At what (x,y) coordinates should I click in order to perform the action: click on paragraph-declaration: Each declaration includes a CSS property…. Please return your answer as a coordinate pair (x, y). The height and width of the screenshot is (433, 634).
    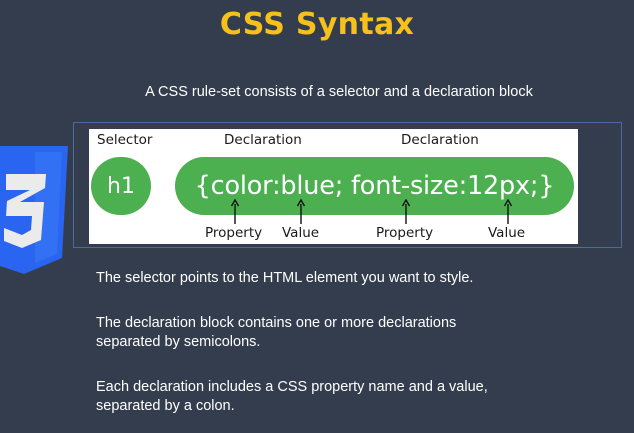
    Looking at the image, I should click on (292, 396).